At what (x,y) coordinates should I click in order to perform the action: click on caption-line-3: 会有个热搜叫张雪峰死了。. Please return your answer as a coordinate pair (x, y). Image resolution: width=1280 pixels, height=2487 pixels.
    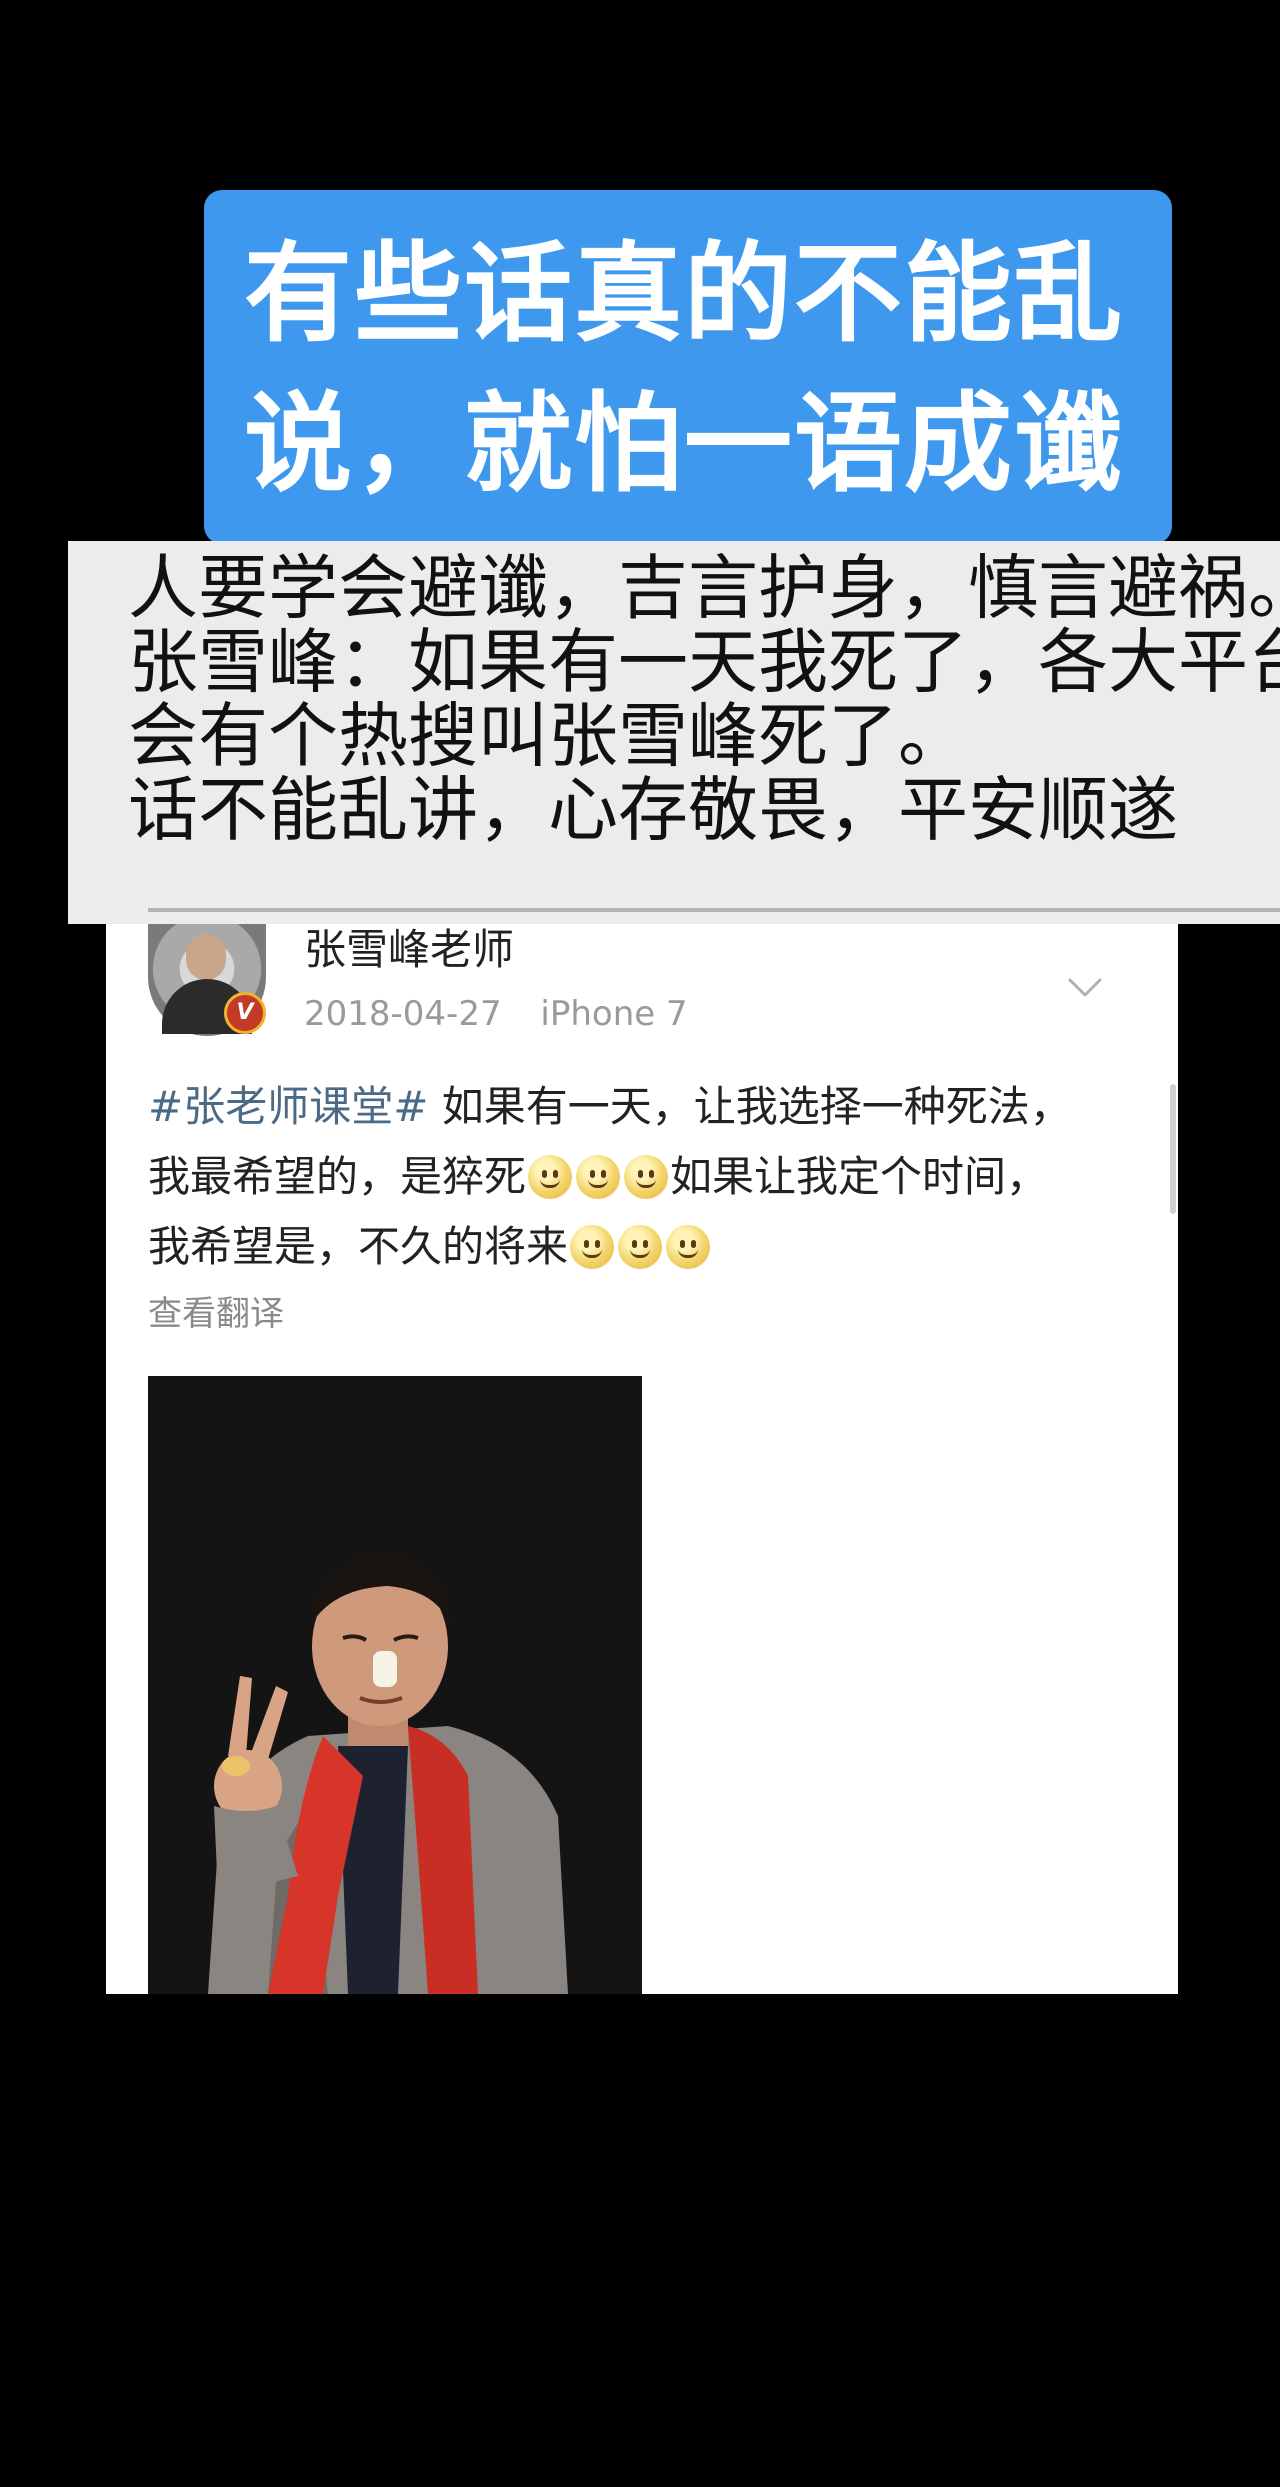
    Looking at the image, I should click on (548, 736).